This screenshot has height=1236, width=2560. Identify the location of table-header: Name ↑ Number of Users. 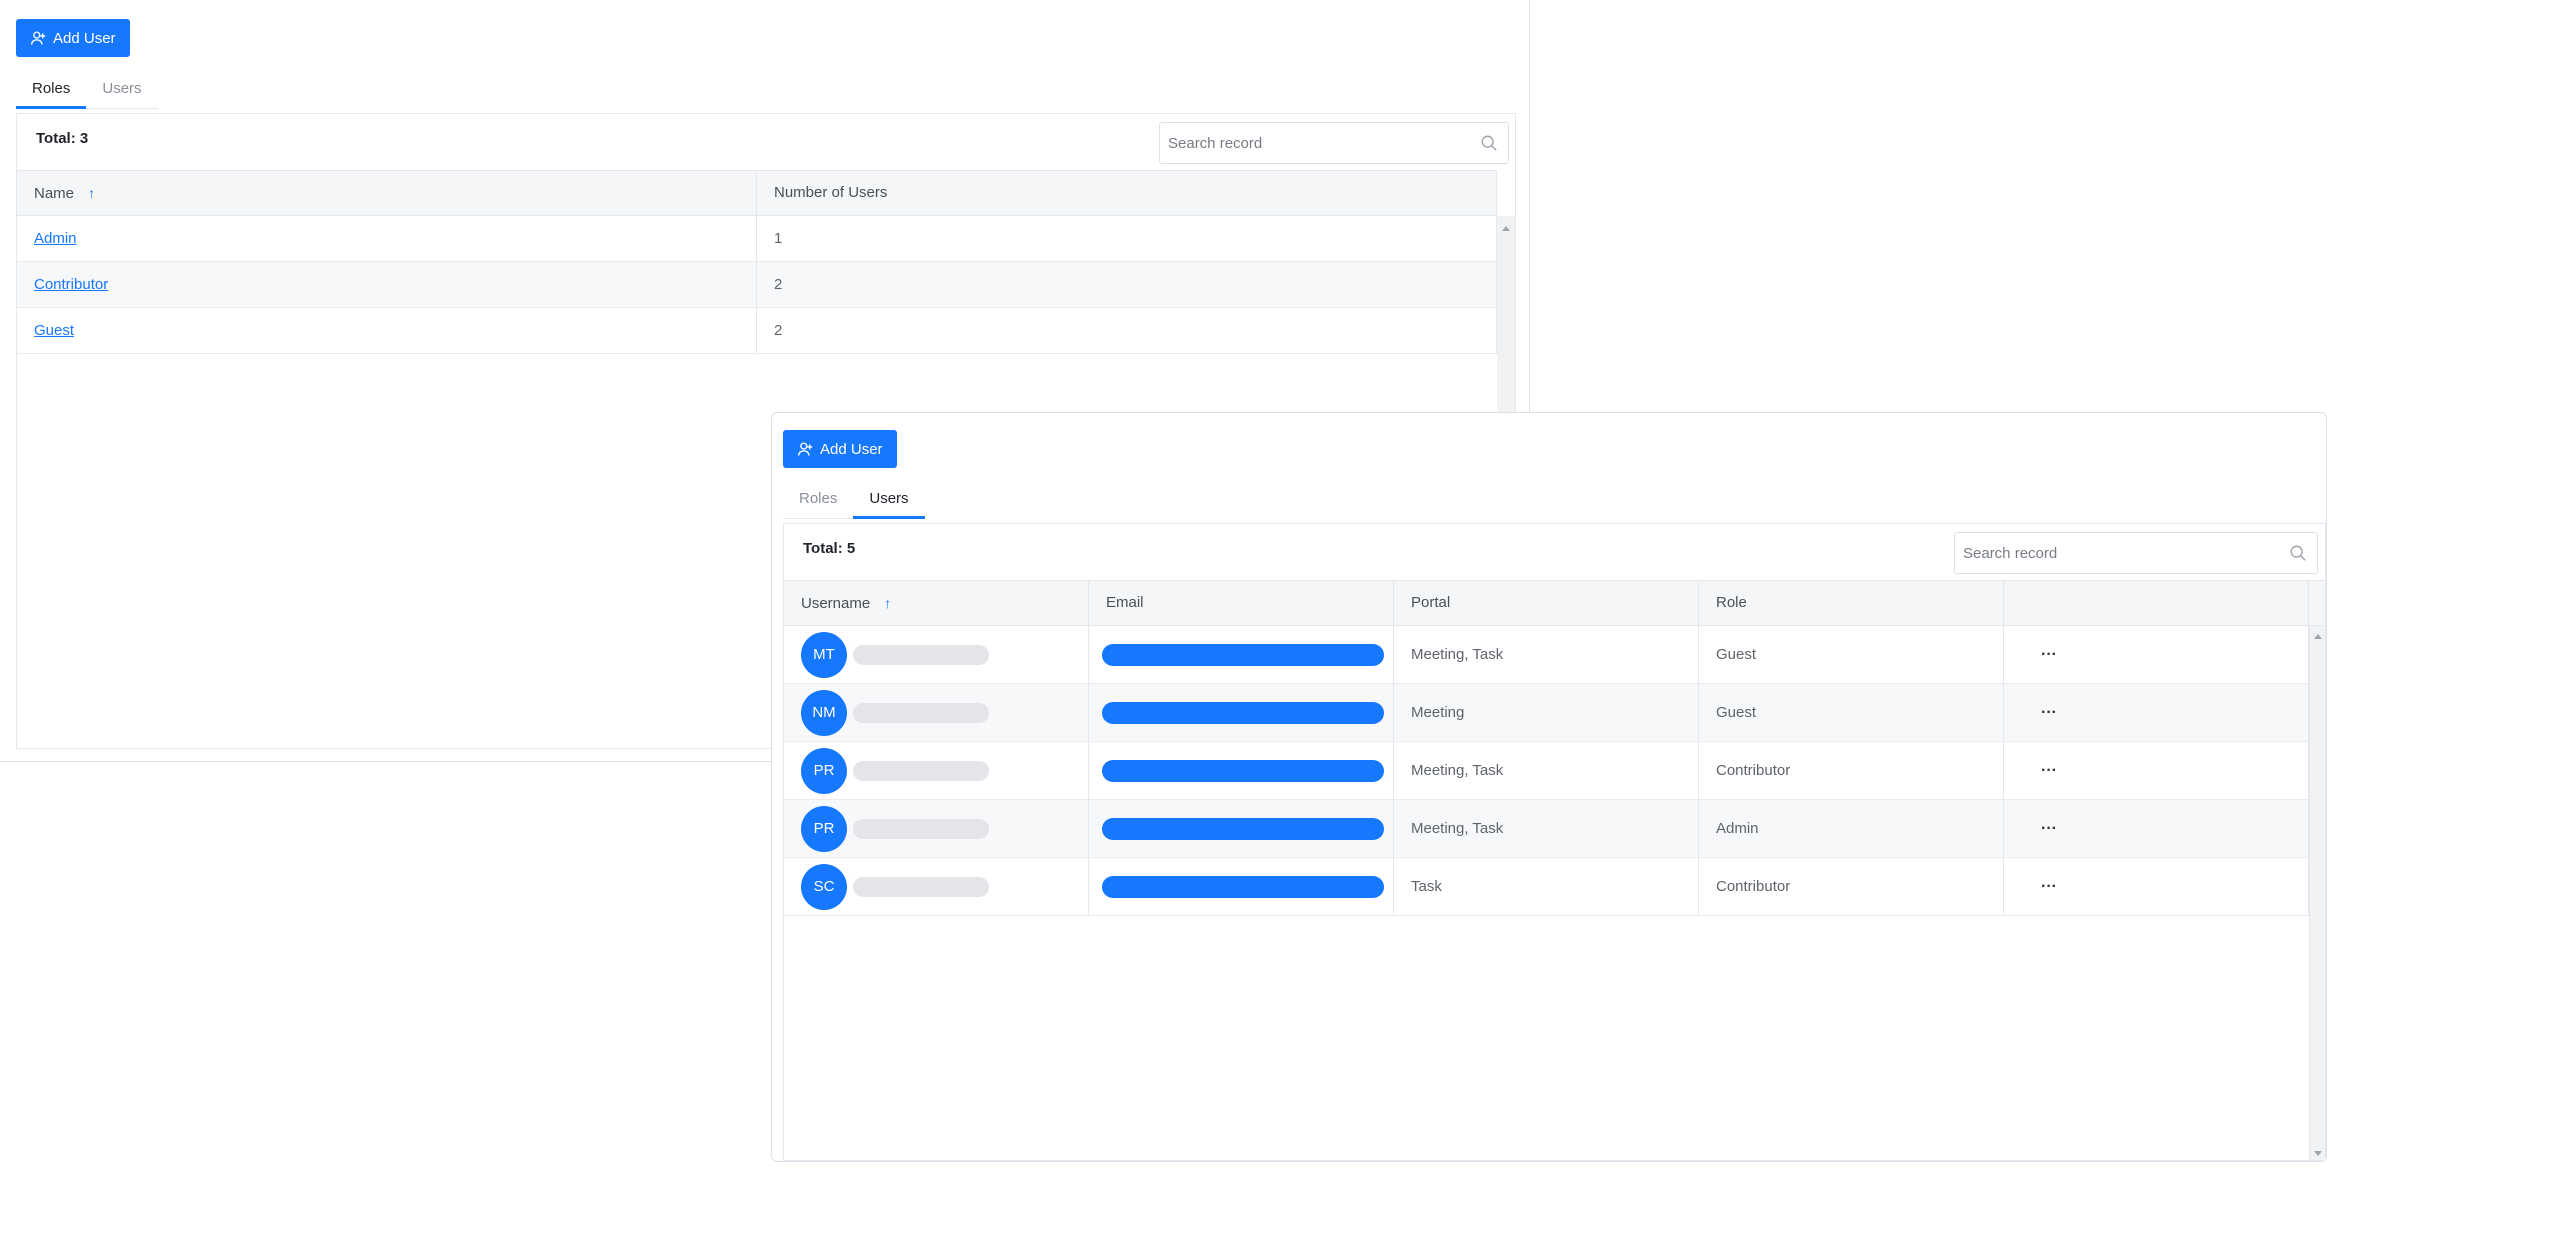
(757, 193).